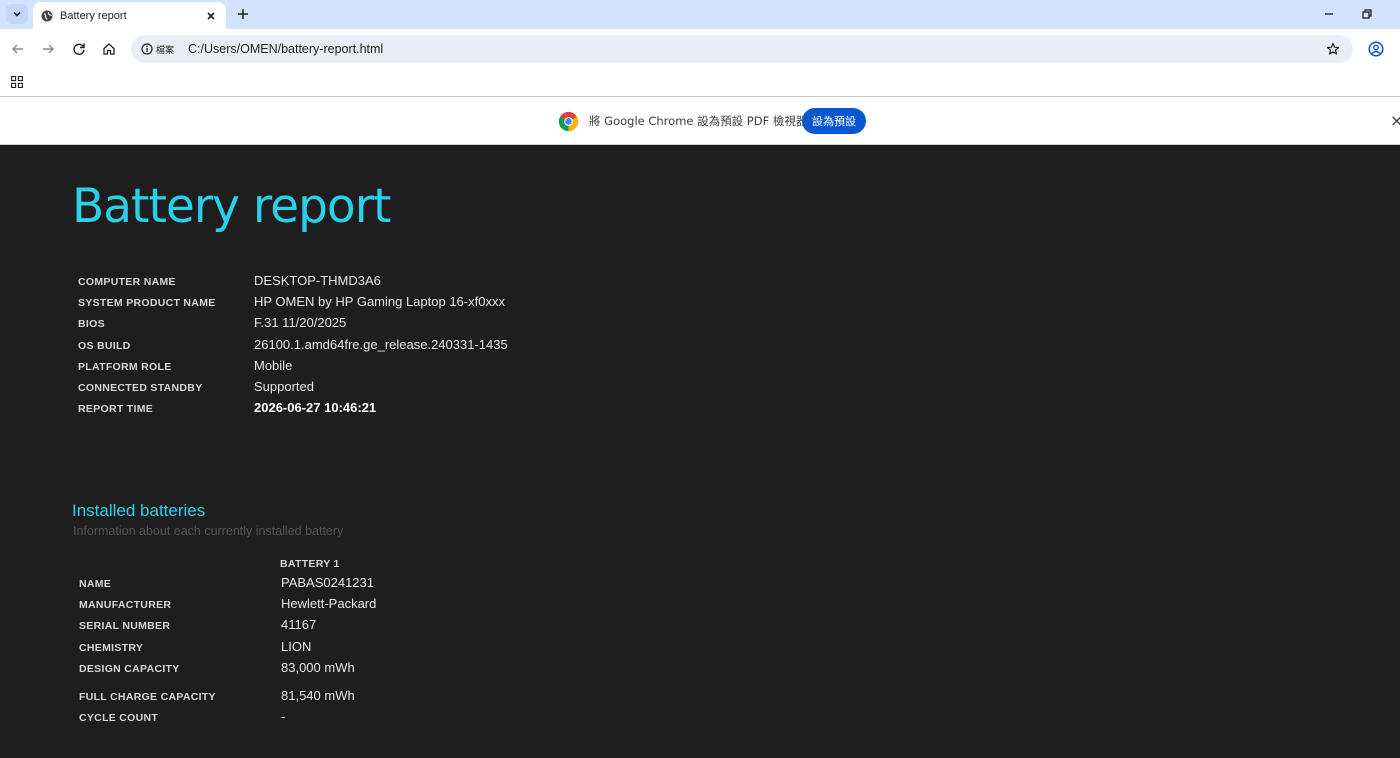  What do you see at coordinates (125, 605) in the screenshot?
I see `battery-info-label: MANUFACTURER` at bounding box center [125, 605].